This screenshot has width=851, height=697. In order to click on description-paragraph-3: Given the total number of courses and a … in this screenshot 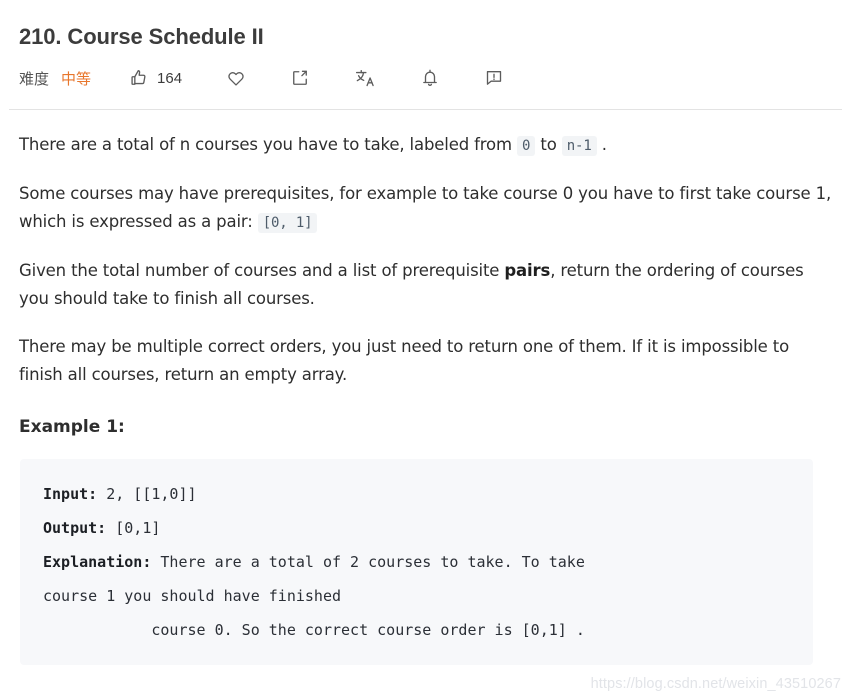, I will do `click(425, 285)`.